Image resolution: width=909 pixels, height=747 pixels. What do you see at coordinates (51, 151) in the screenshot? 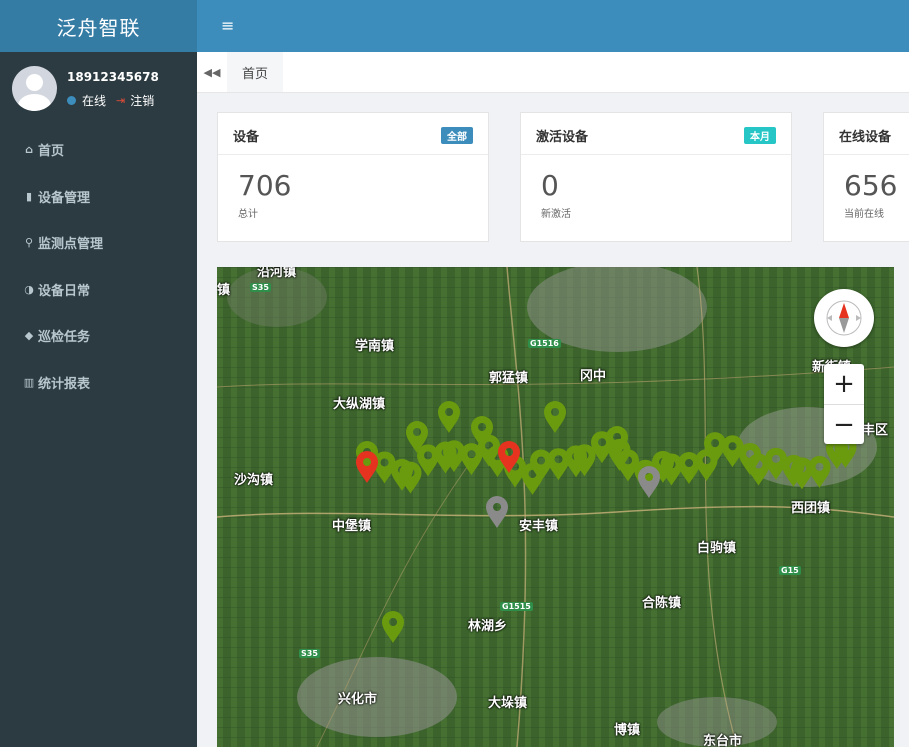
I see `sidebar-item-label: 首页` at bounding box center [51, 151].